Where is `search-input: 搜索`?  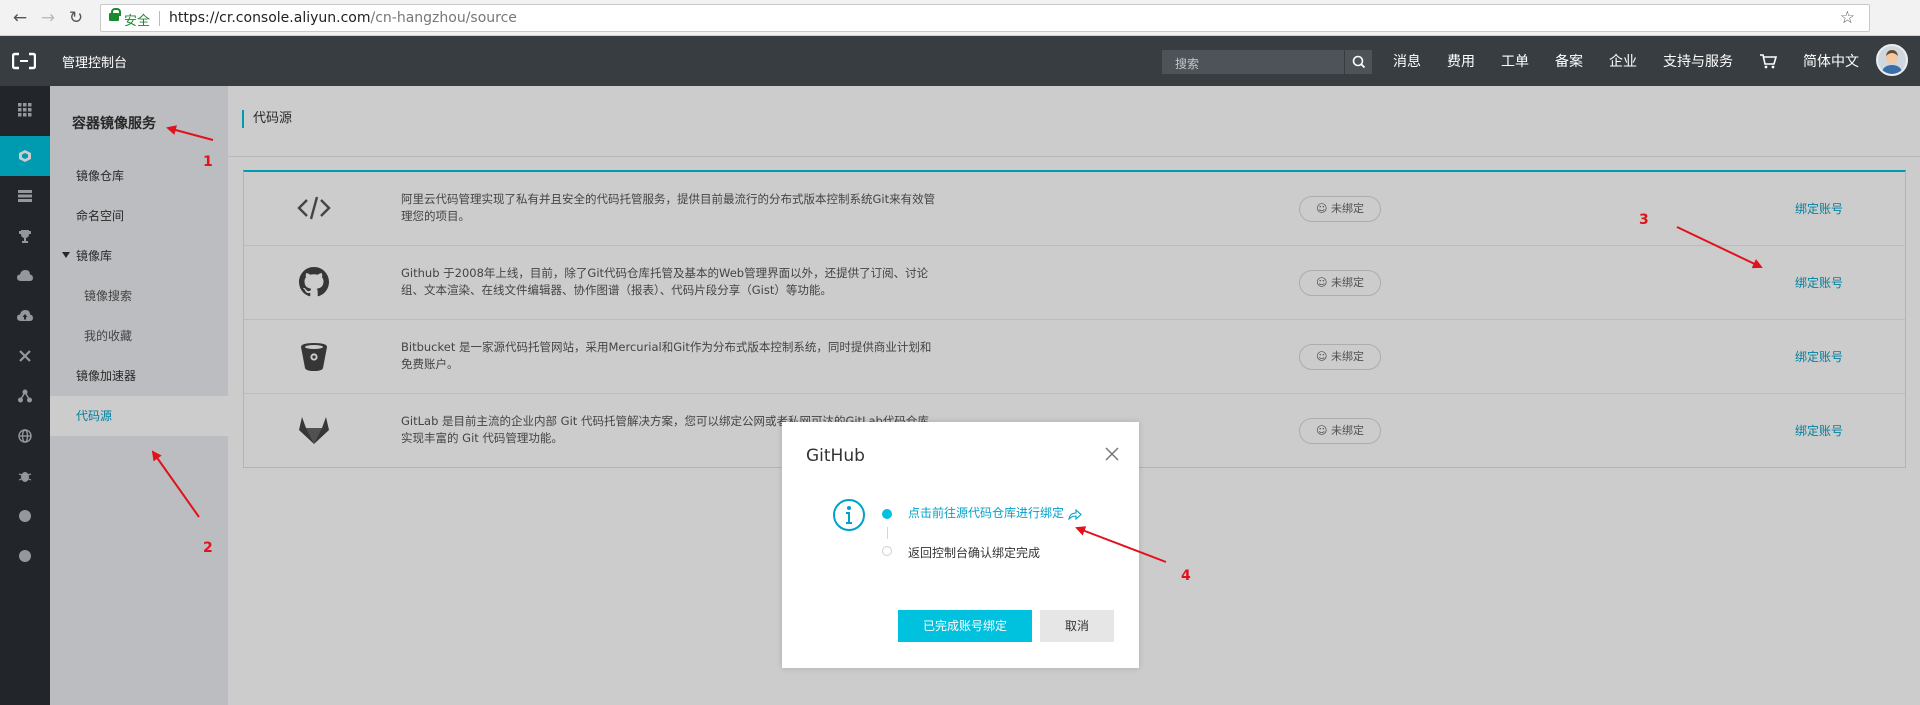
search-input: 搜索 is located at coordinates (1267, 62).